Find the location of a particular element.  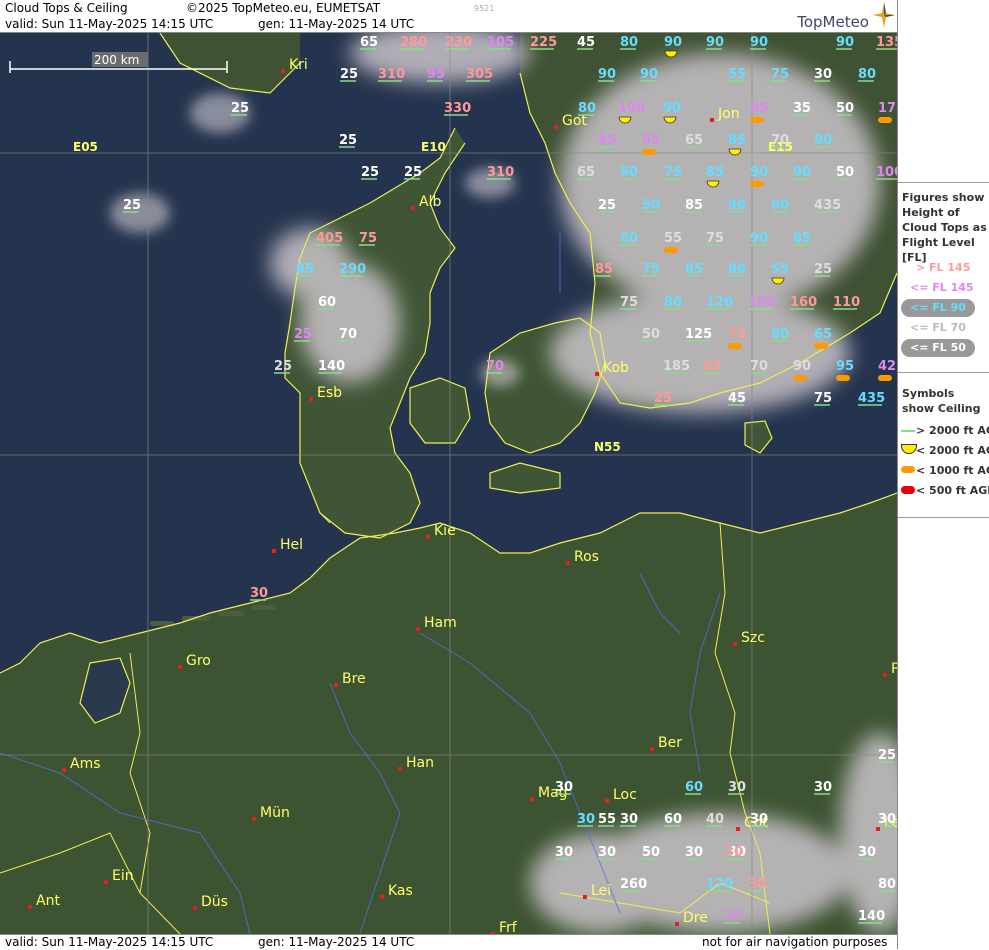

footer-generated-time: gen: 11-May-2025 14 UTC is located at coordinates (336, 942).